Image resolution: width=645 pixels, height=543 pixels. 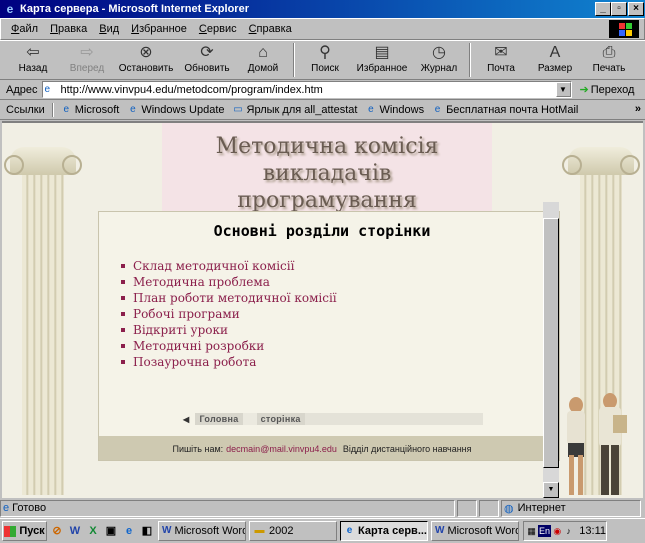 What do you see at coordinates (382, 60) in the screenshot?
I see `favorites-button: ▤ Избранное` at bounding box center [382, 60].